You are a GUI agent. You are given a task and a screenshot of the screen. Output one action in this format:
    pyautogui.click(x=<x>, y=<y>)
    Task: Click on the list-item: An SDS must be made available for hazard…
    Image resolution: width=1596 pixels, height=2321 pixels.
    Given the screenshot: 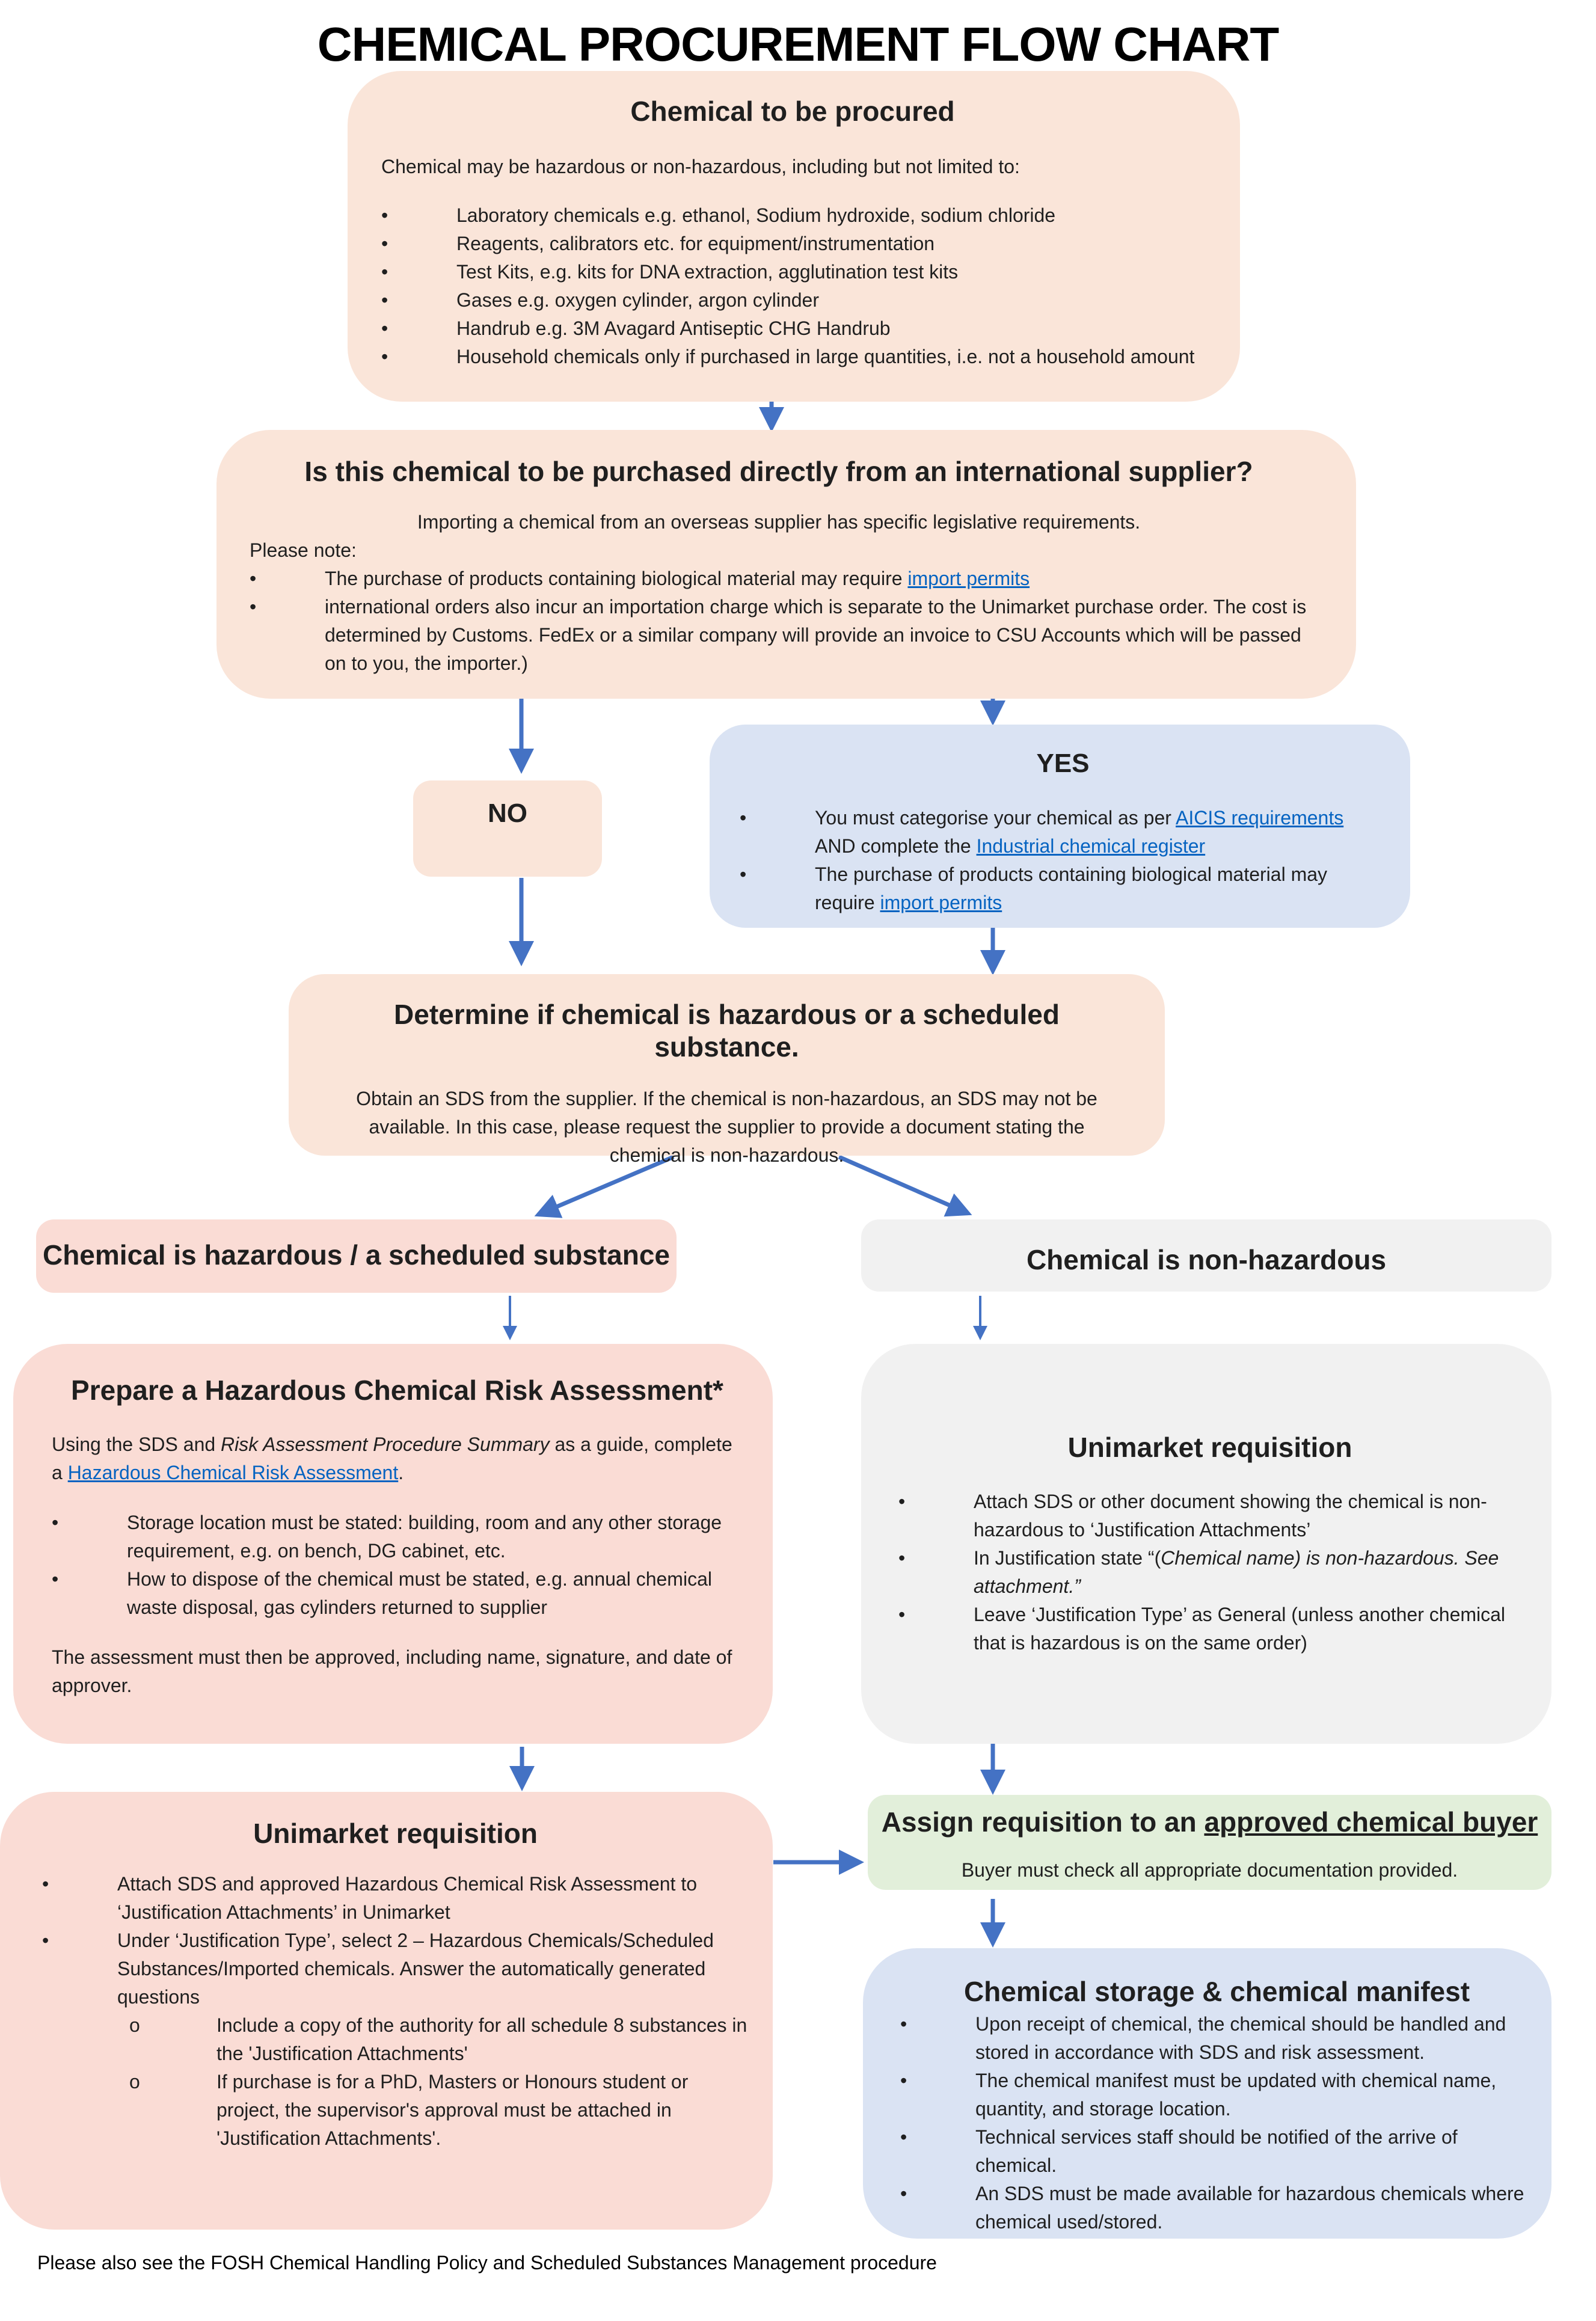 What is the action you would take?
    pyautogui.click(x=1216, y=2208)
    